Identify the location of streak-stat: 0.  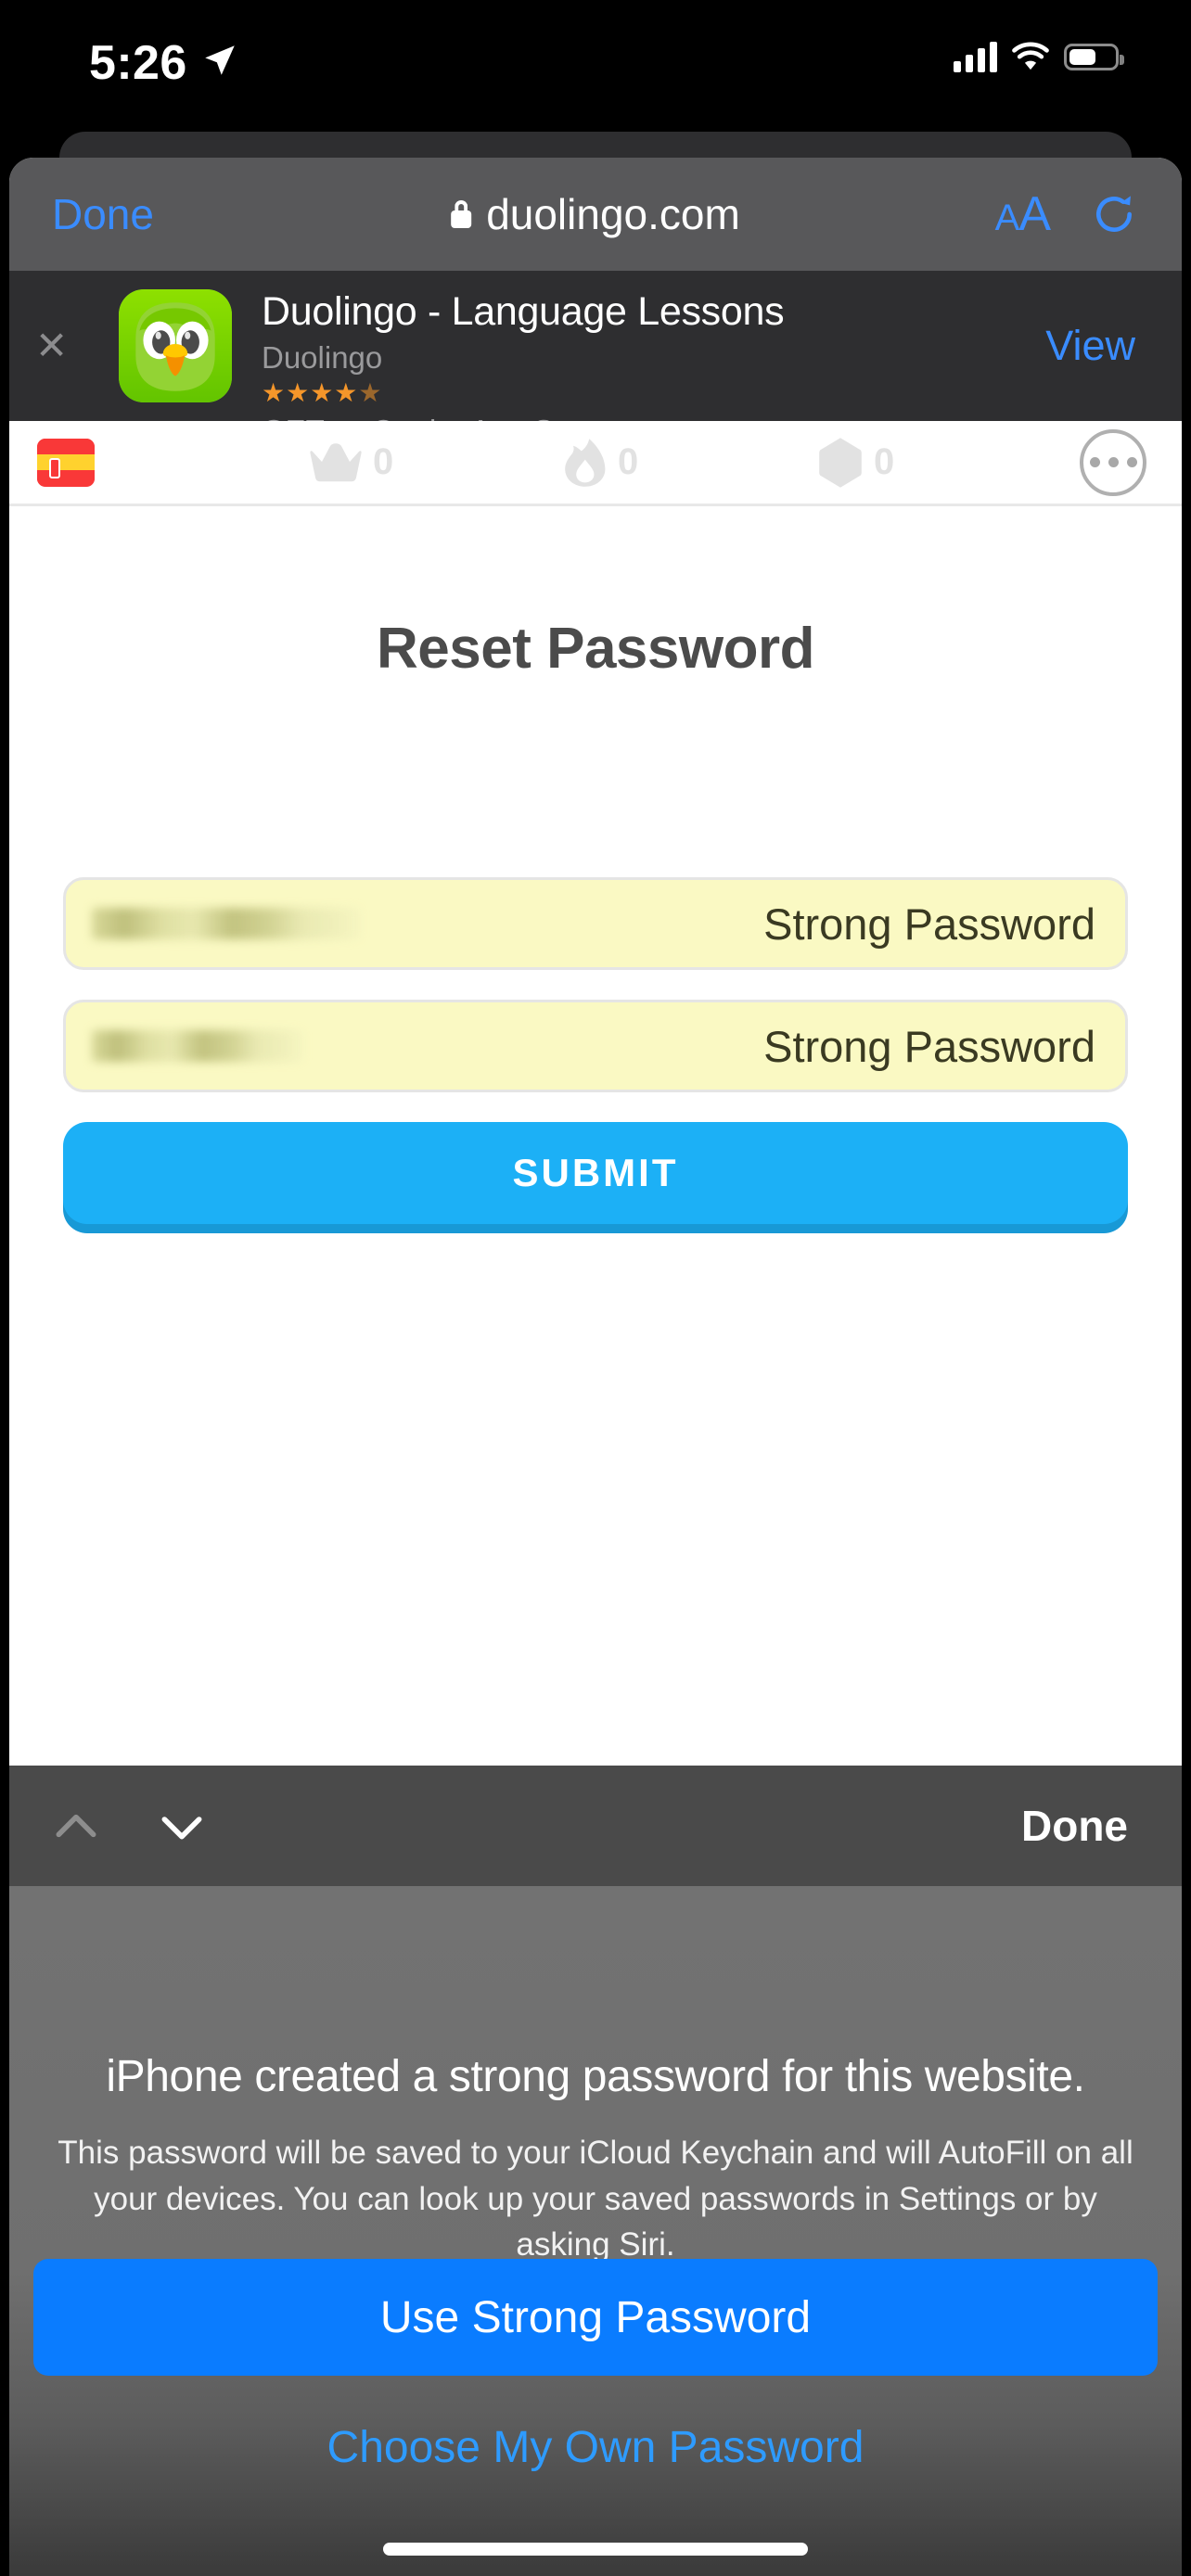
(601, 463).